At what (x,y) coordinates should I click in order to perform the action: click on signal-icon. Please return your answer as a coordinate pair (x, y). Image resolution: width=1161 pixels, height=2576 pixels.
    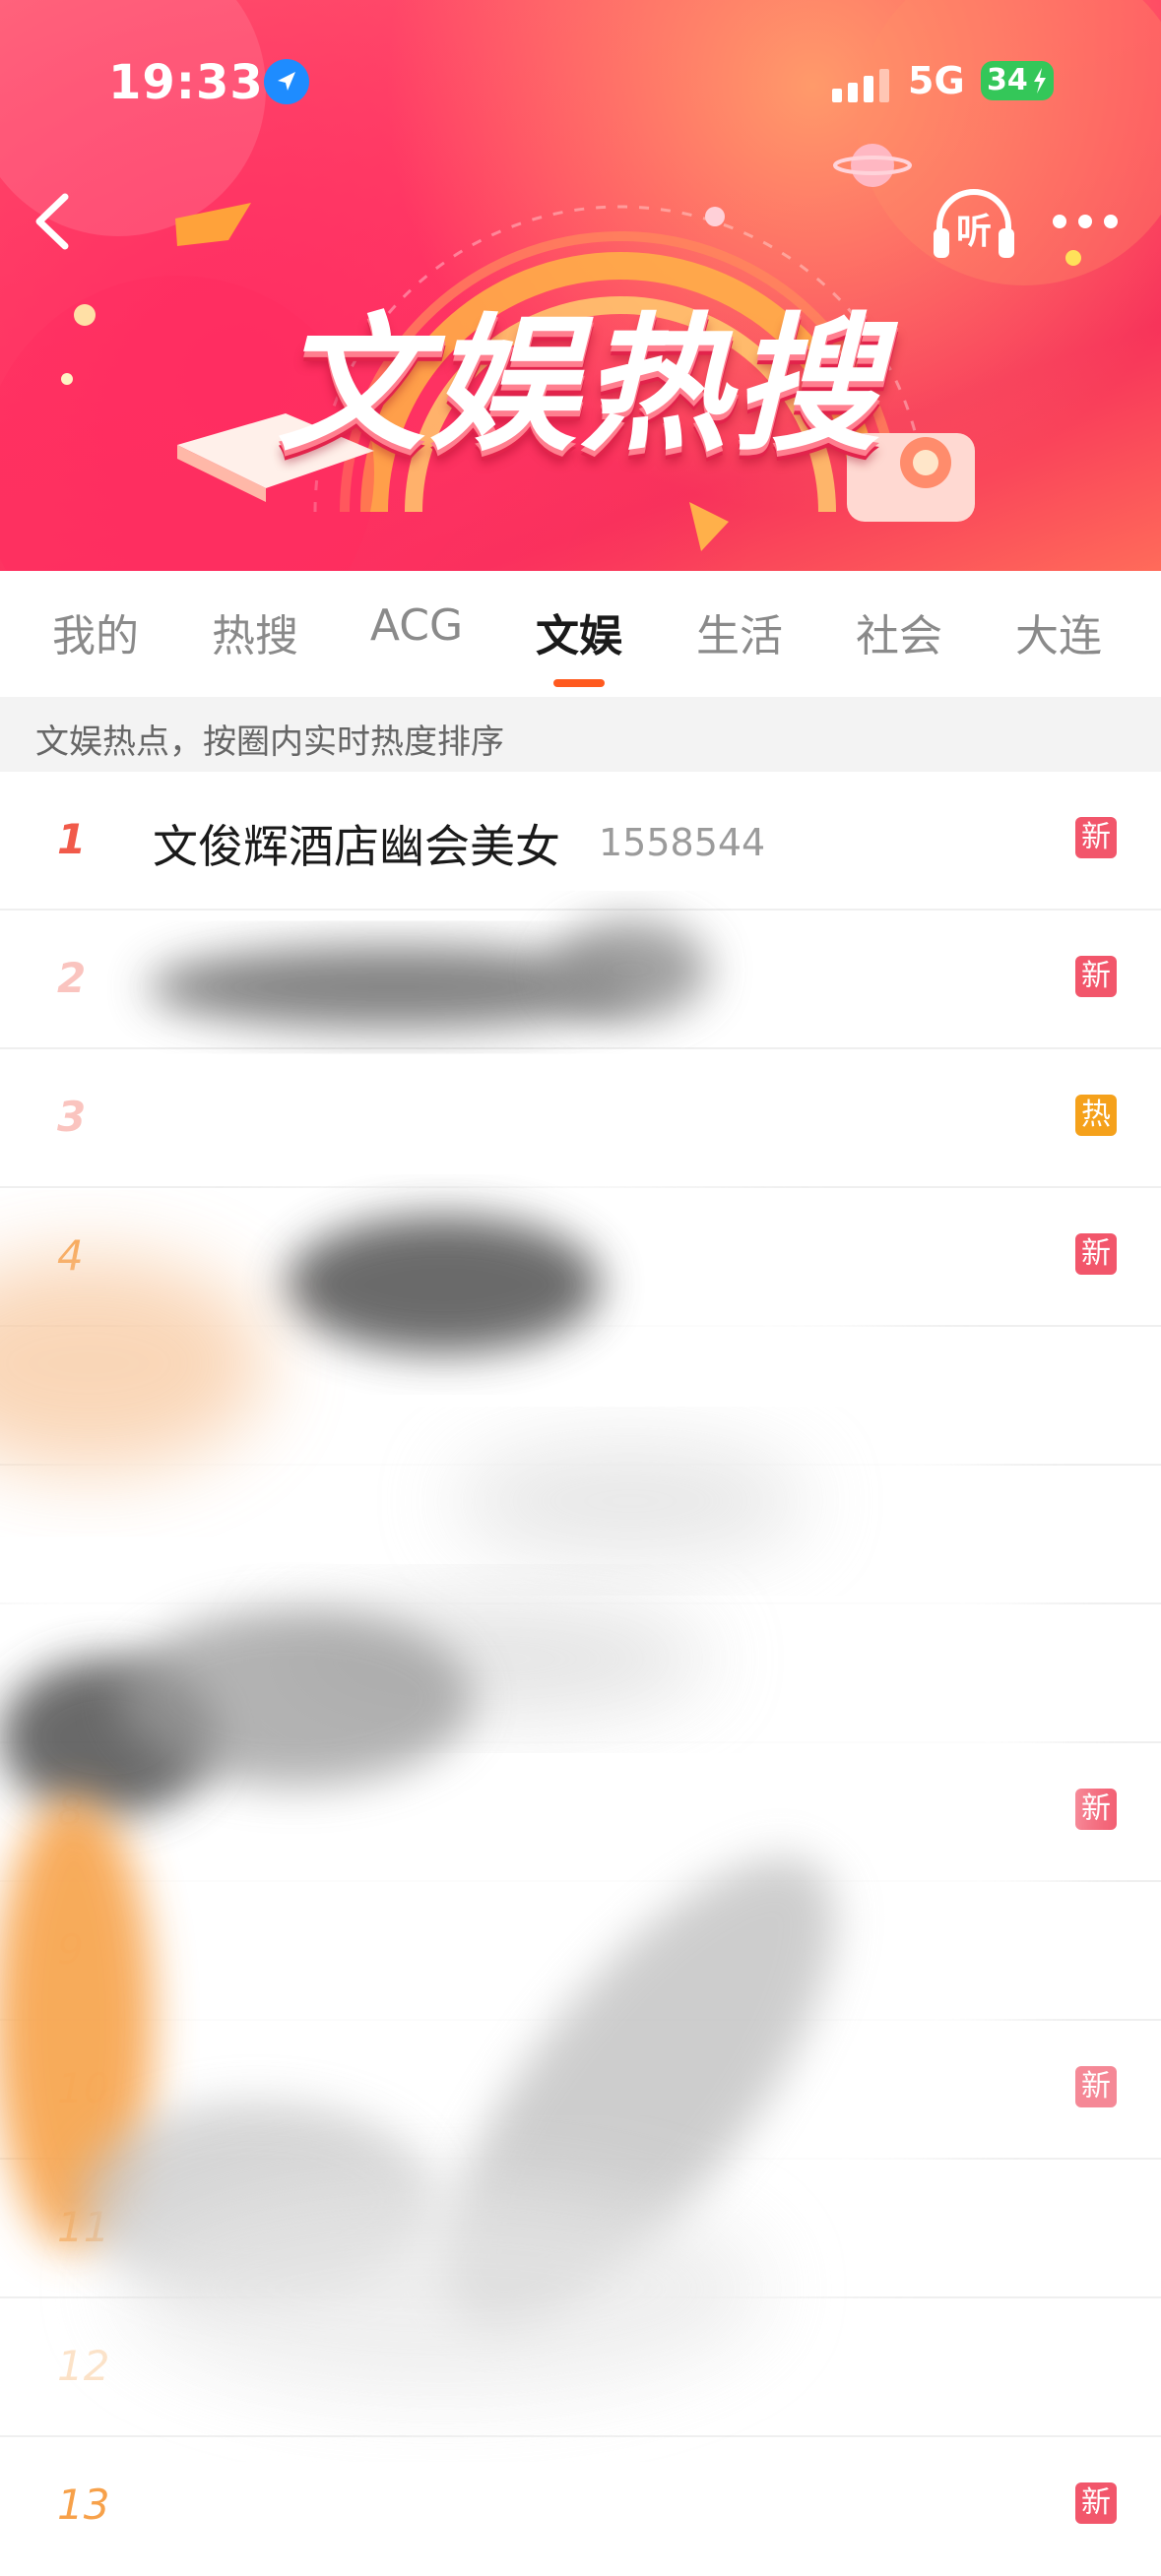
    Looking at the image, I should click on (860, 85).